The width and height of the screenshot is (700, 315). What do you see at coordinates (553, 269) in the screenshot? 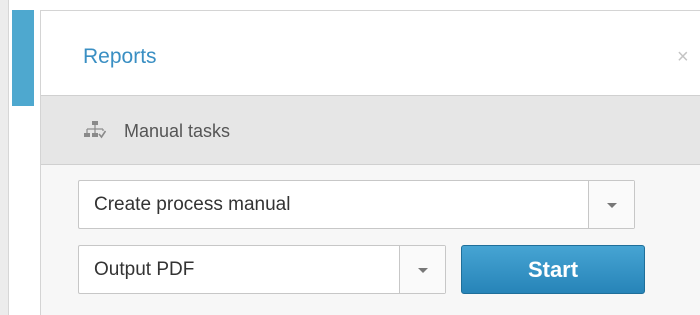
I see `start-button: Start` at bounding box center [553, 269].